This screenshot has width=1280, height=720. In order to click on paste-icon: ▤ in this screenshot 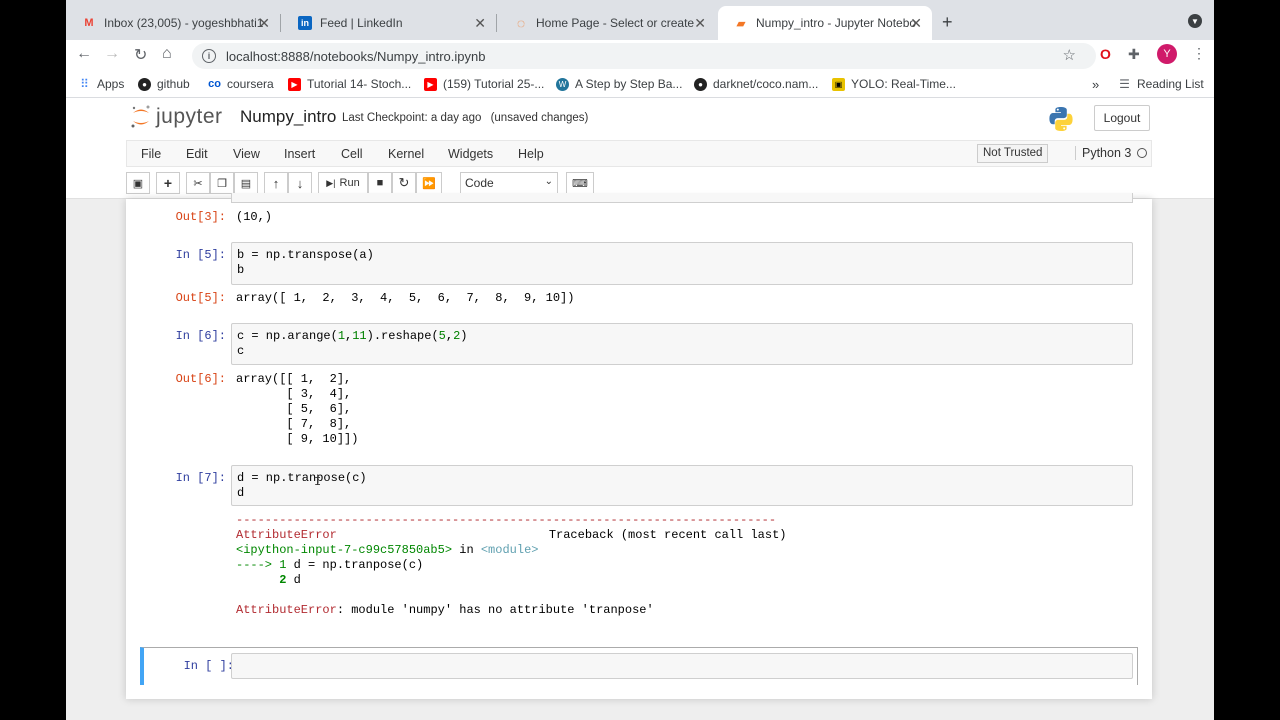, I will do `click(246, 183)`.